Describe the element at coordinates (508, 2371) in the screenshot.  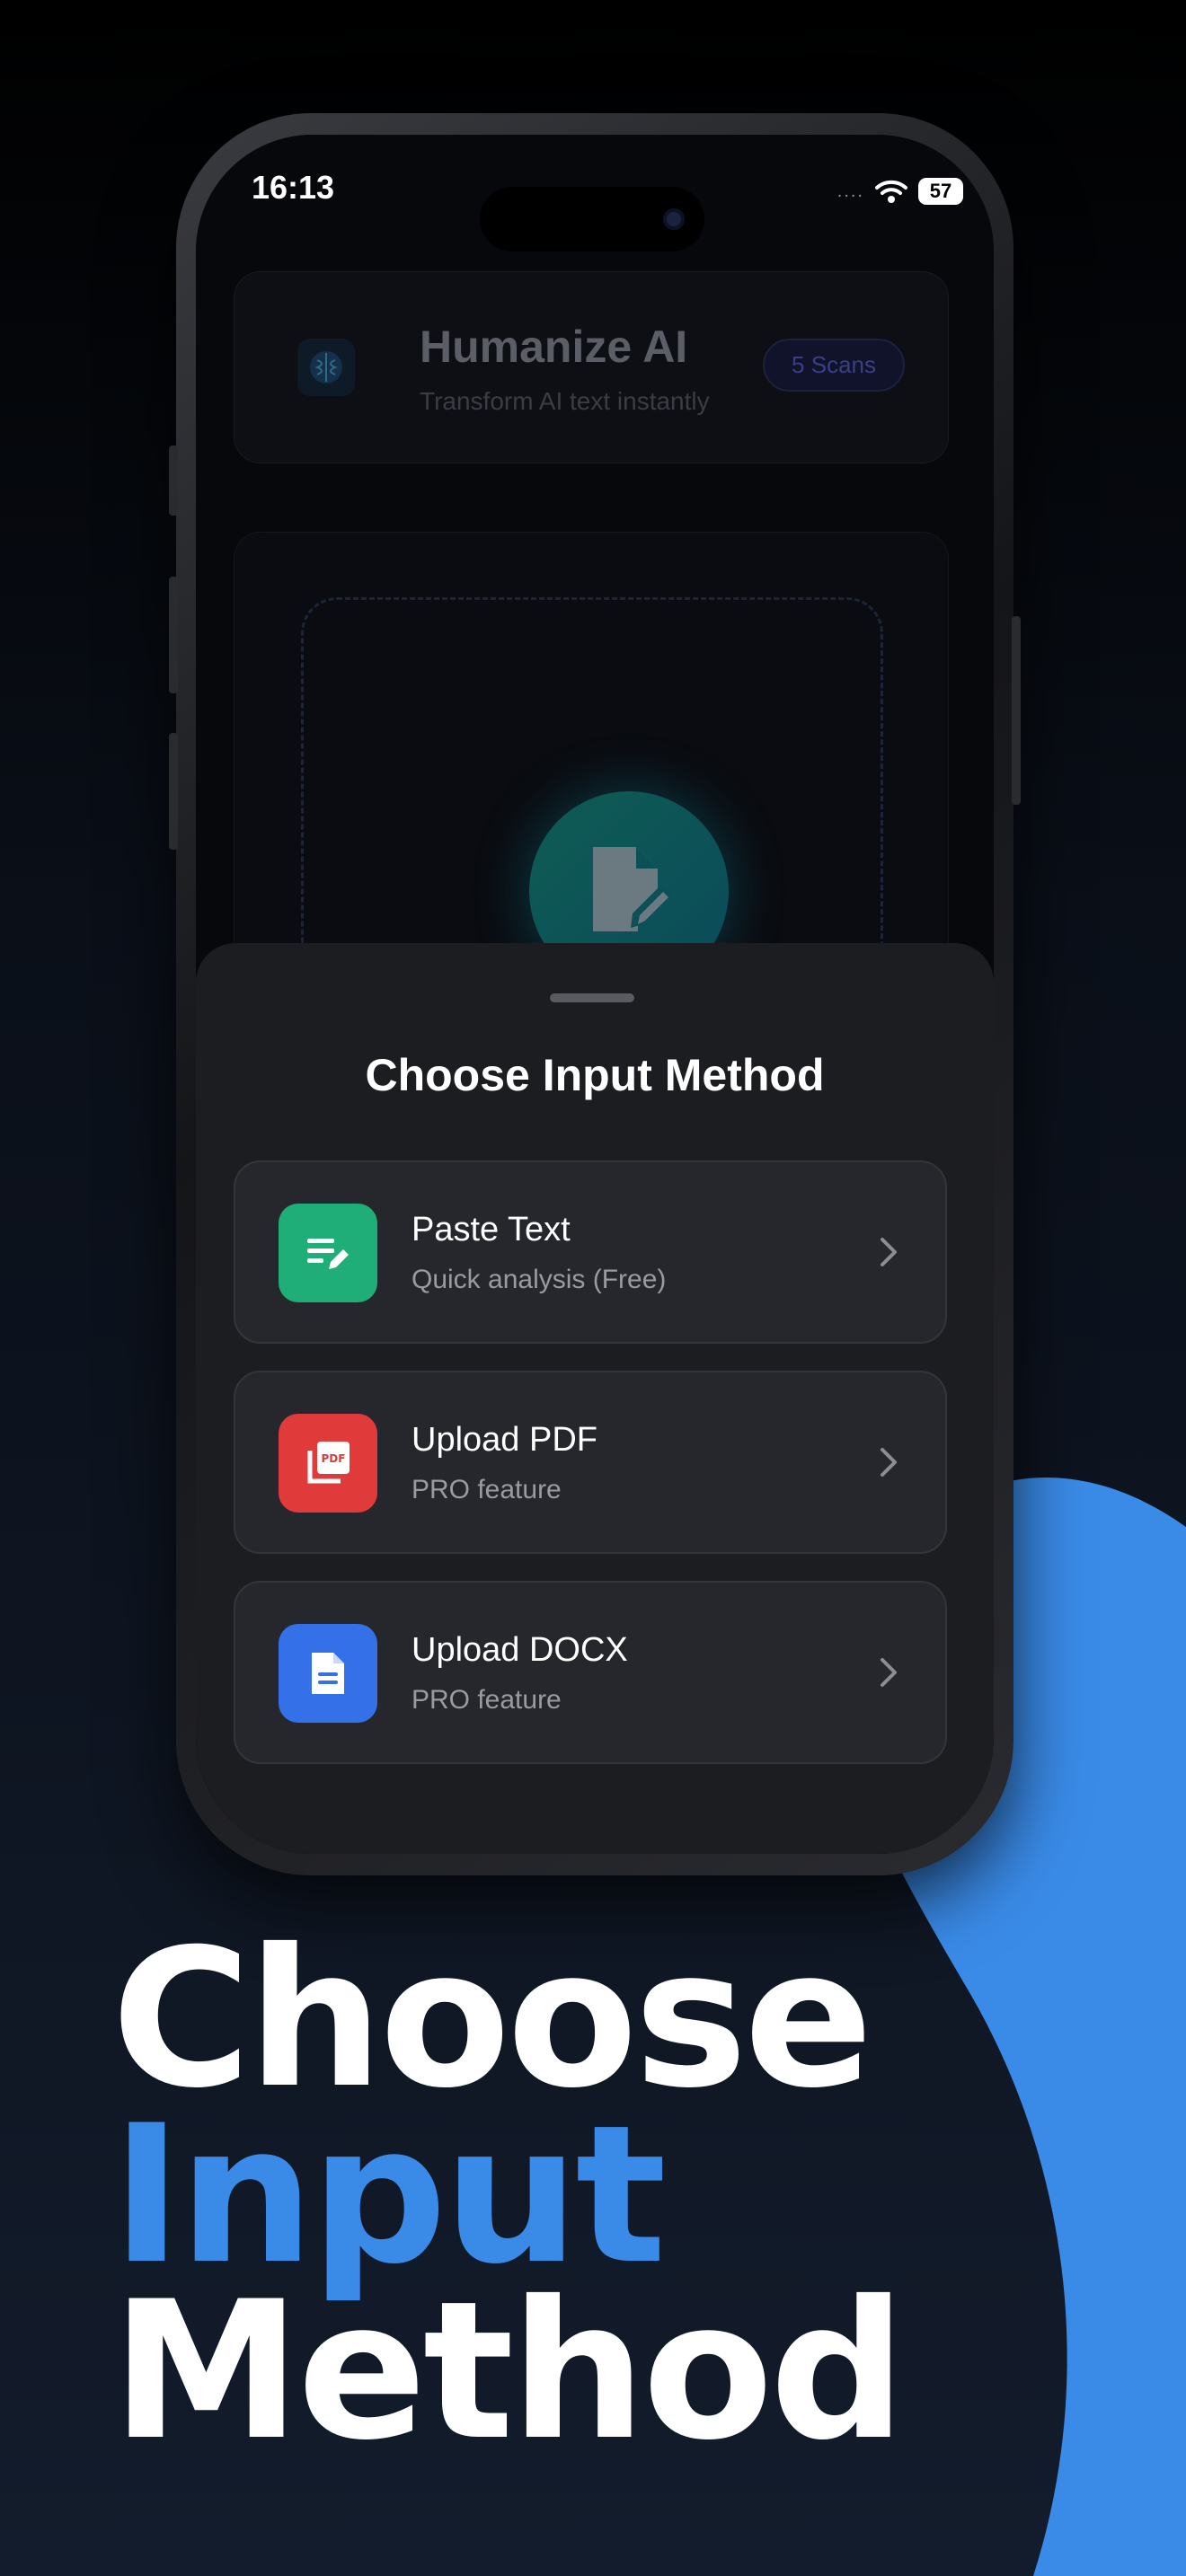
I see `headline-line-3: Method` at that location.